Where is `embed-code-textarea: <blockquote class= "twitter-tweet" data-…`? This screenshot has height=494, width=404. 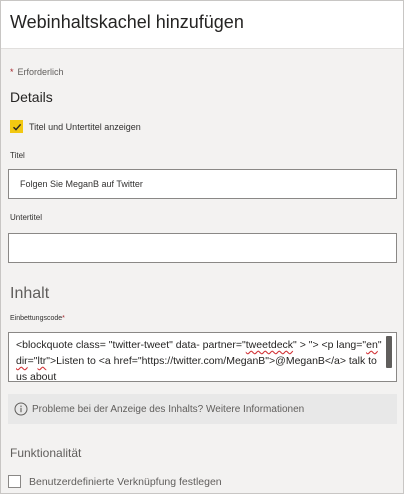
embed-code-textarea: <blockquote class= "twitter-tweet" data-… is located at coordinates (202, 357).